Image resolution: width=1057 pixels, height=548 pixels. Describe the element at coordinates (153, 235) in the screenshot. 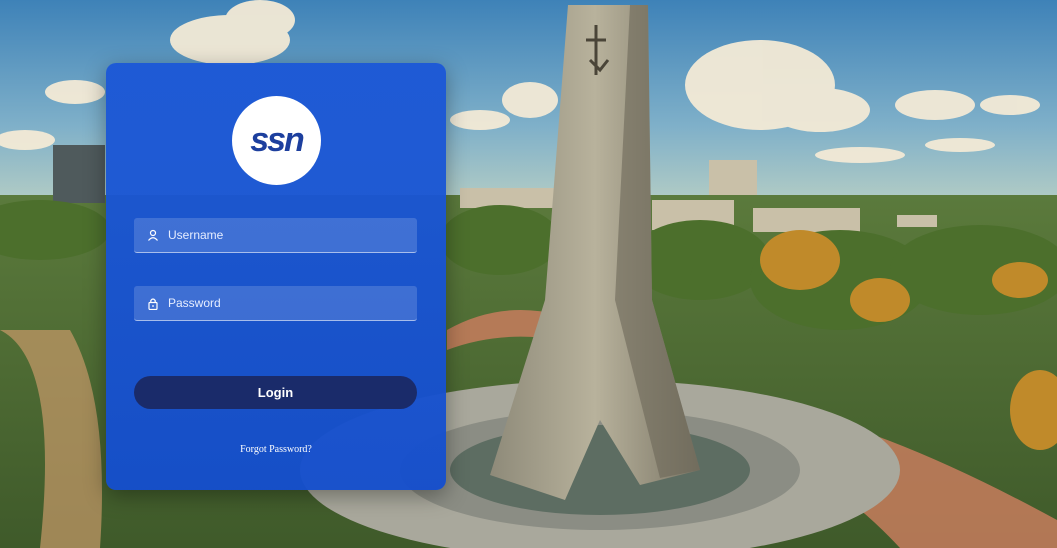

I see `user-icon` at that location.